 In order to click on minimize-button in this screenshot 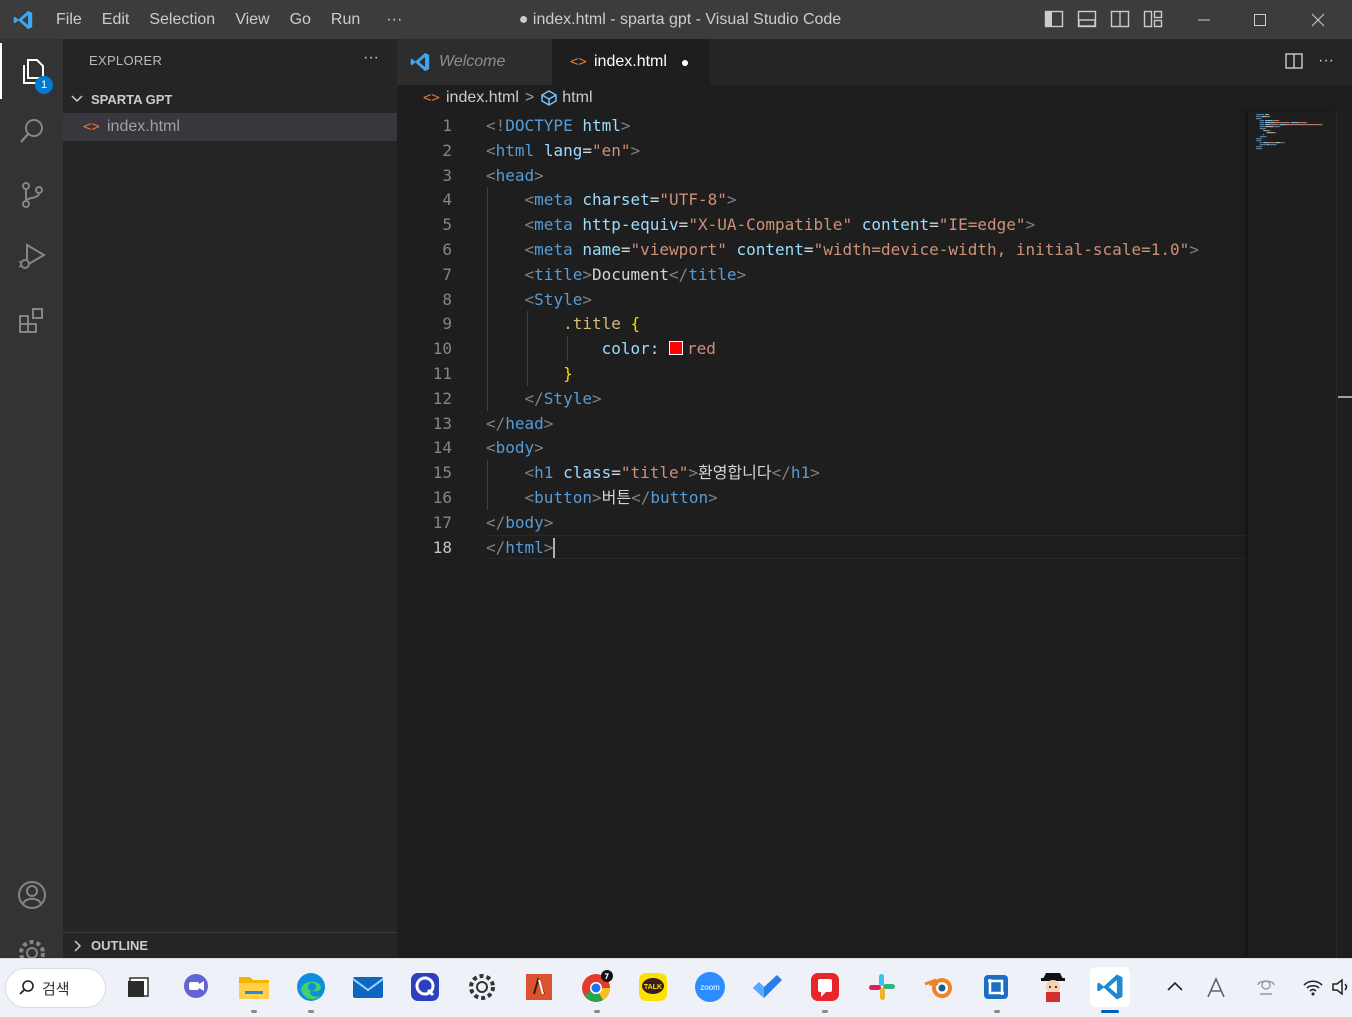, I will do `click(1204, 19)`.